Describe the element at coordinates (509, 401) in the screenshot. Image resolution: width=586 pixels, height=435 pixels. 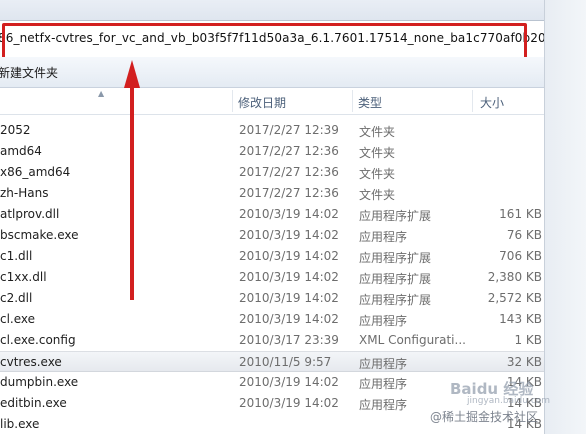
I see `watermark-url: jingyan.baidu.com` at that location.